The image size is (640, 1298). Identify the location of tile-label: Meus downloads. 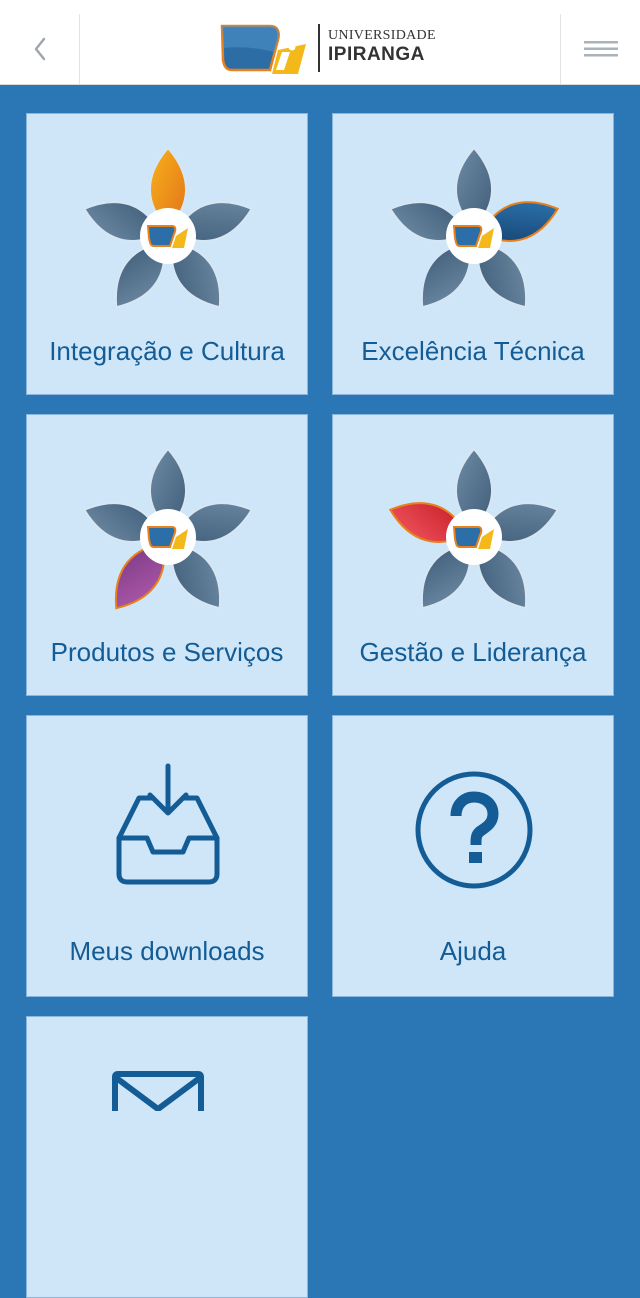
(167, 951).